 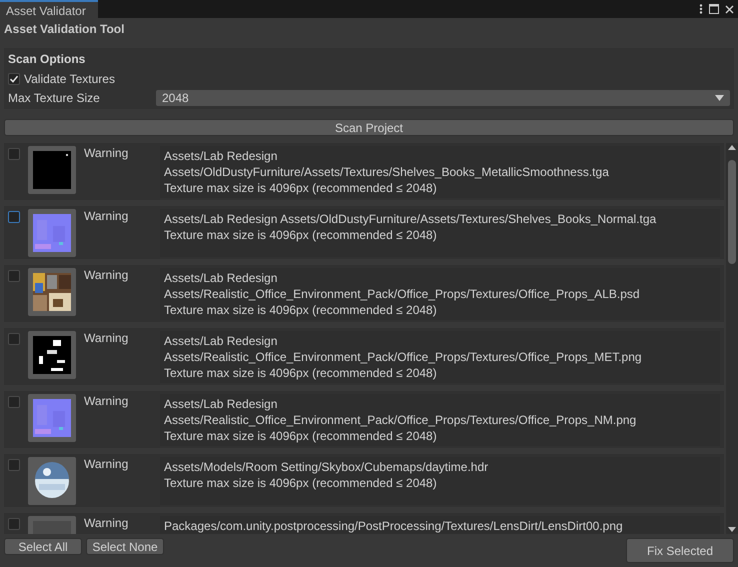 What do you see at coordinates (701, 9) in the screenshot?
I see `more-icon` at bounding box center [701, 9].